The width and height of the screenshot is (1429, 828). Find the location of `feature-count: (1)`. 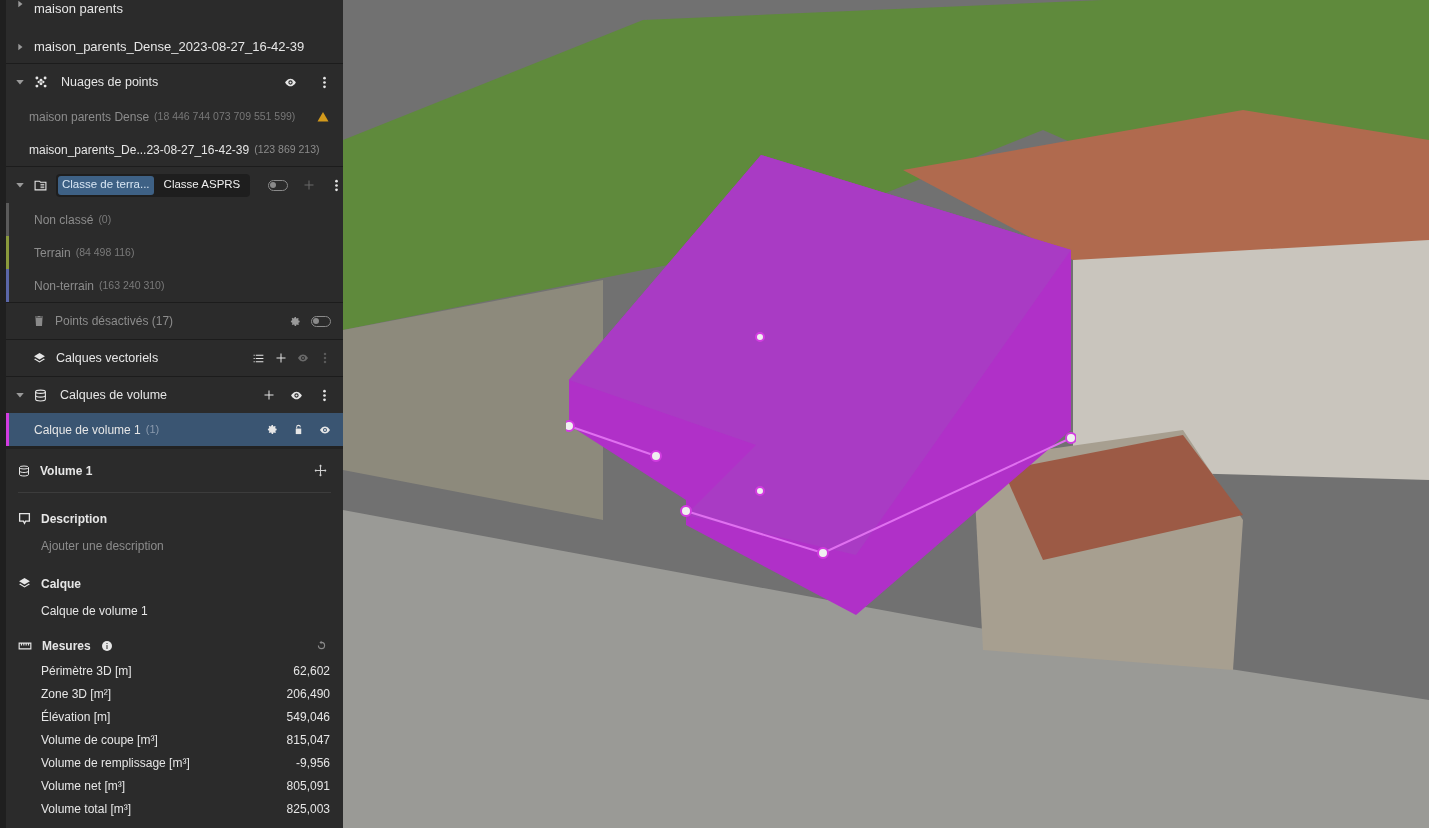

feature-count: (1) is located at coordinates (153, 430).